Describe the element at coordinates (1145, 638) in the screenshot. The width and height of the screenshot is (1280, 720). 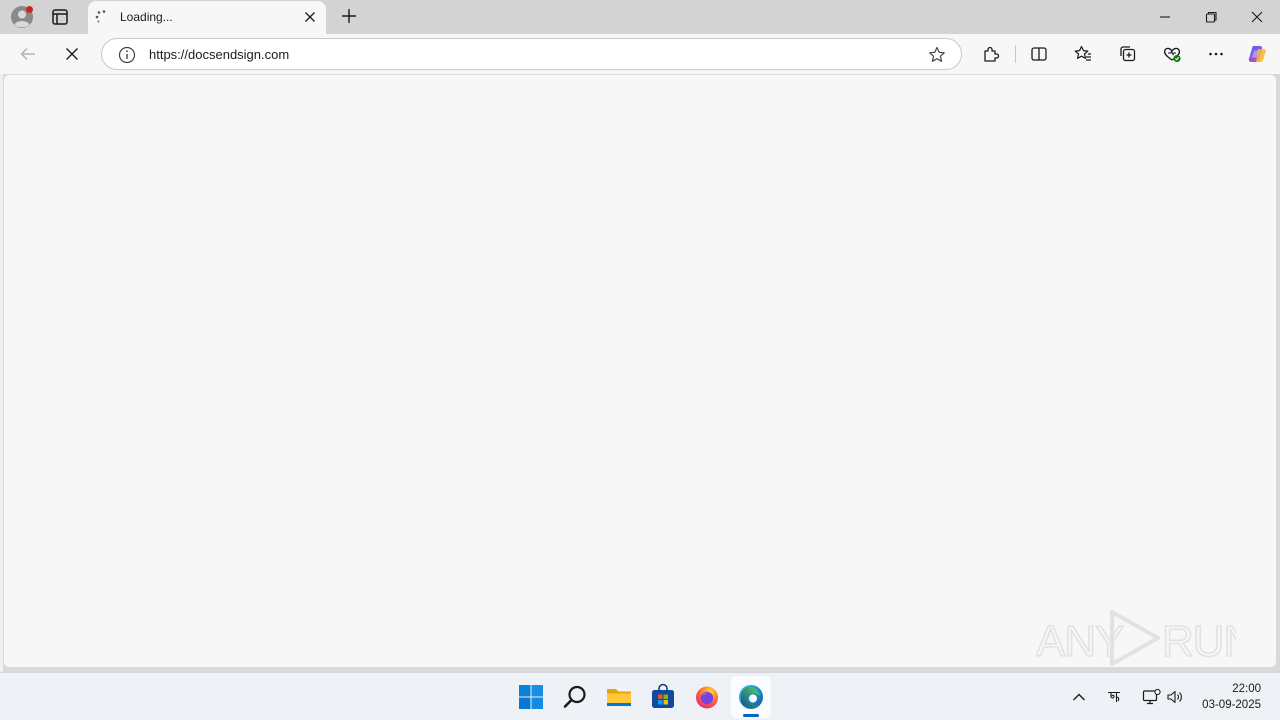
I see `anyrun-watermark: ANY RUN` at that location.